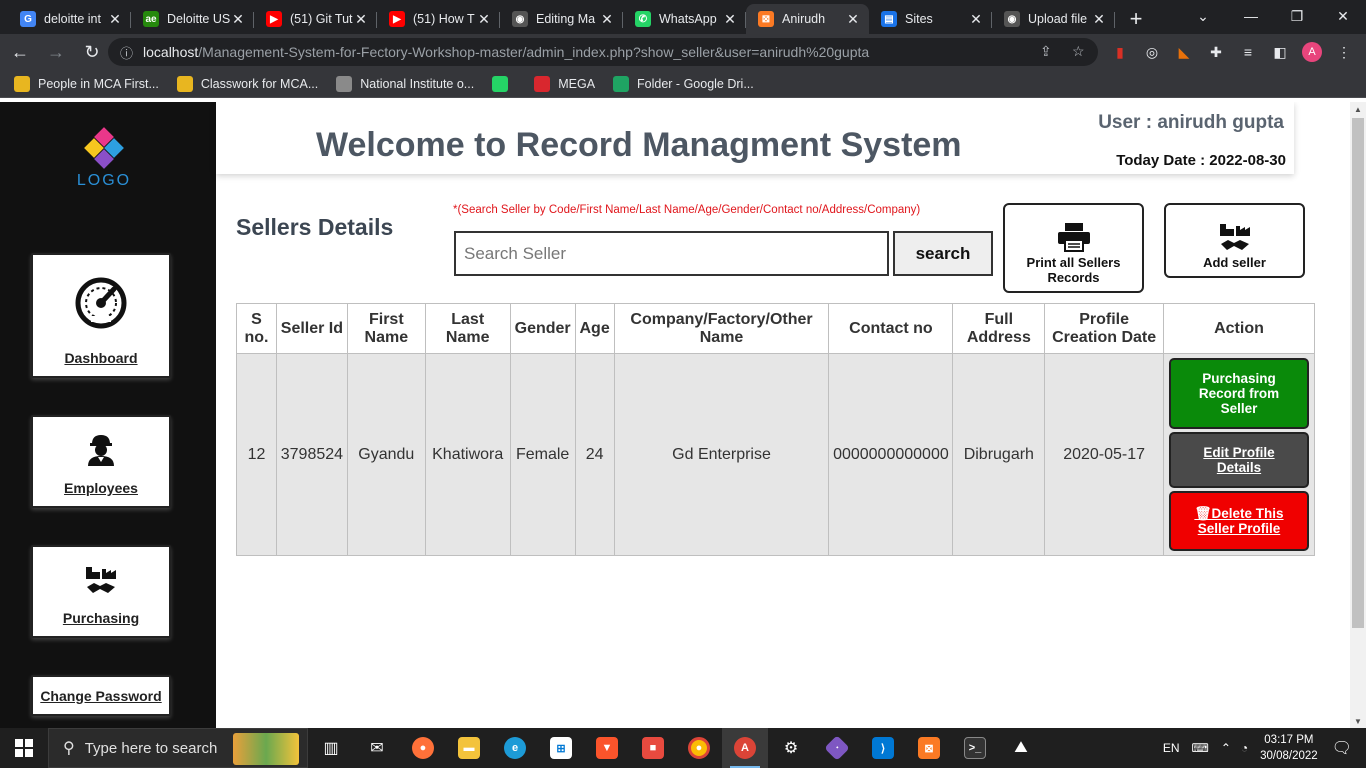 The image size is (1366, 768). I want to click on tab-favicon-icon: ⊠, so click(766, 19).